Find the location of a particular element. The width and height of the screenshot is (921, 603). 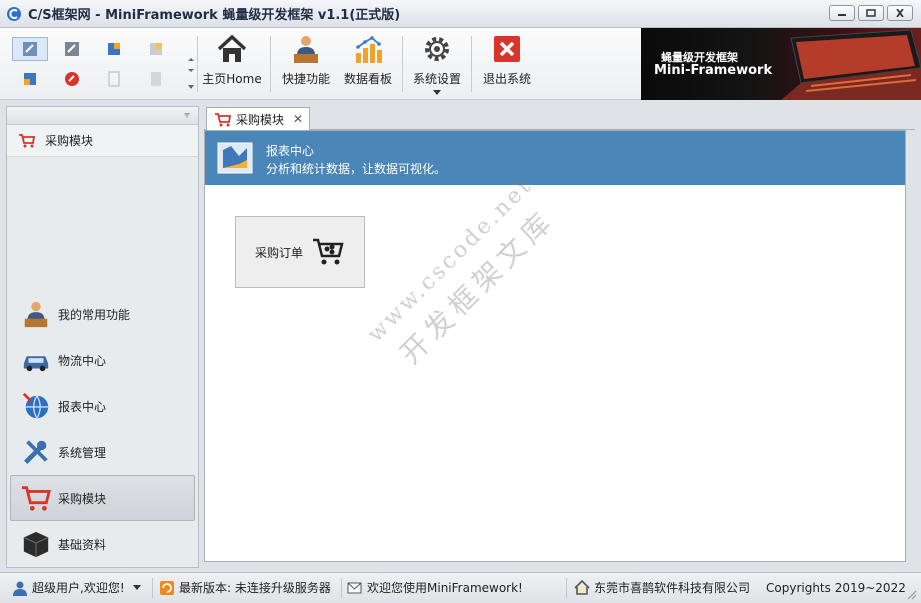

sidebar-item-purchasing: 采购模块 is located at coordinates (102, 498).